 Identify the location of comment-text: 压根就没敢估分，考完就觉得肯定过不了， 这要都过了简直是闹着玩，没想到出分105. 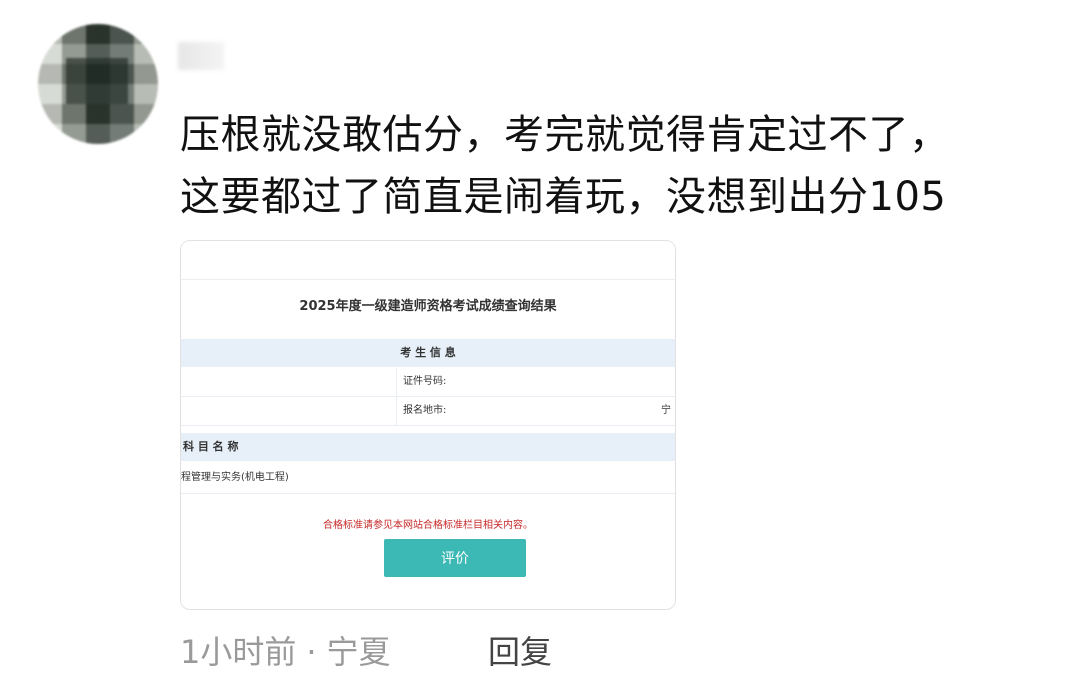
(610, 166).